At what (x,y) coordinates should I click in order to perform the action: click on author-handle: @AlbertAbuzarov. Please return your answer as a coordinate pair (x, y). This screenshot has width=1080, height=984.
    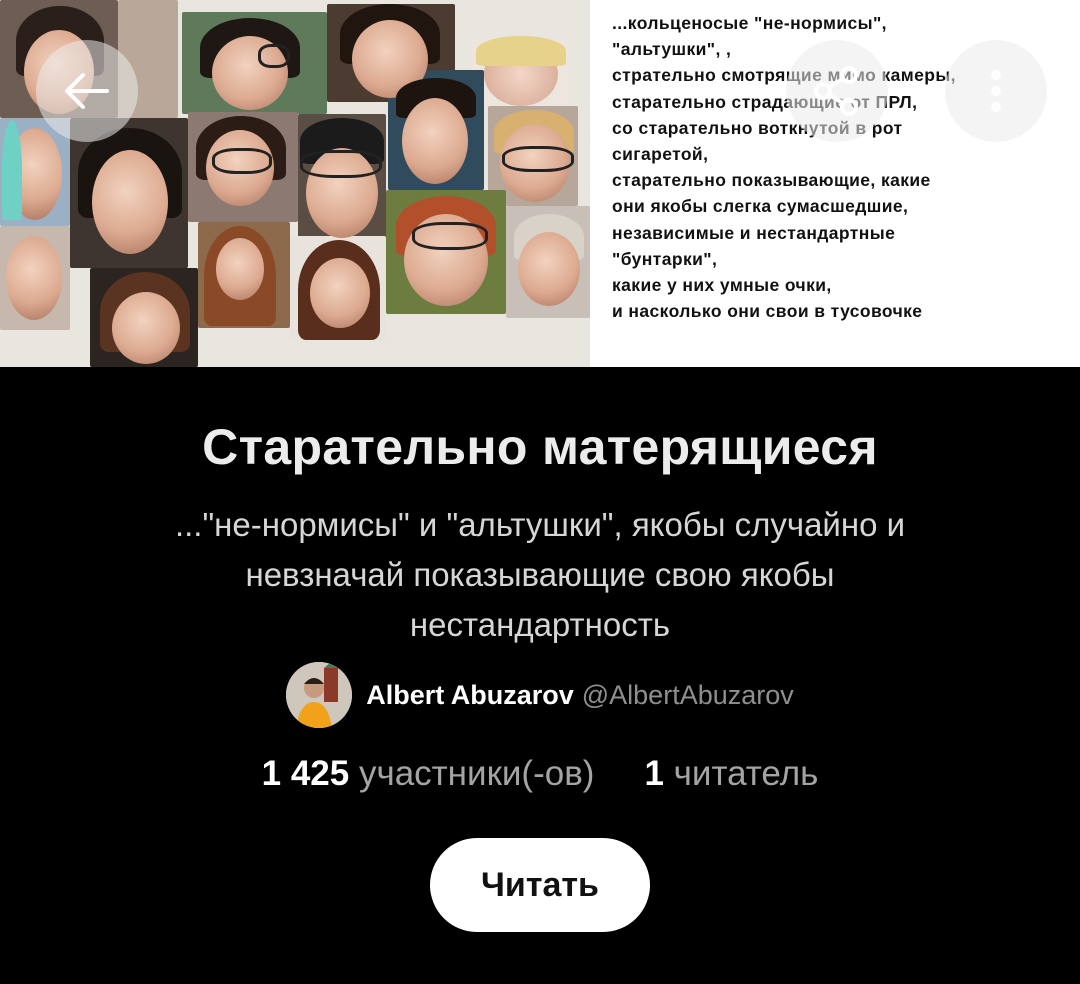
    Looking at the image, I should click on (687, 694).